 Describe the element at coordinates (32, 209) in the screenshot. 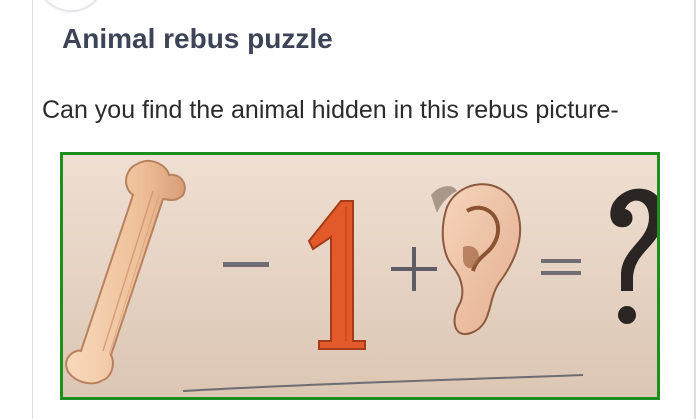

I see `content-left-border` at that location.